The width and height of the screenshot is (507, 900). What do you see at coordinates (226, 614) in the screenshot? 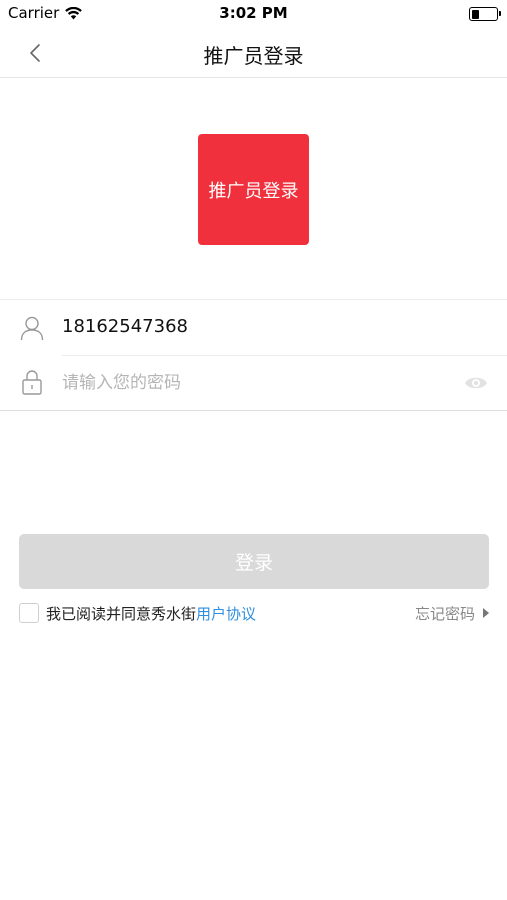
I see `user-agreement-link: 用户协议` at bounding box center [226, 614].